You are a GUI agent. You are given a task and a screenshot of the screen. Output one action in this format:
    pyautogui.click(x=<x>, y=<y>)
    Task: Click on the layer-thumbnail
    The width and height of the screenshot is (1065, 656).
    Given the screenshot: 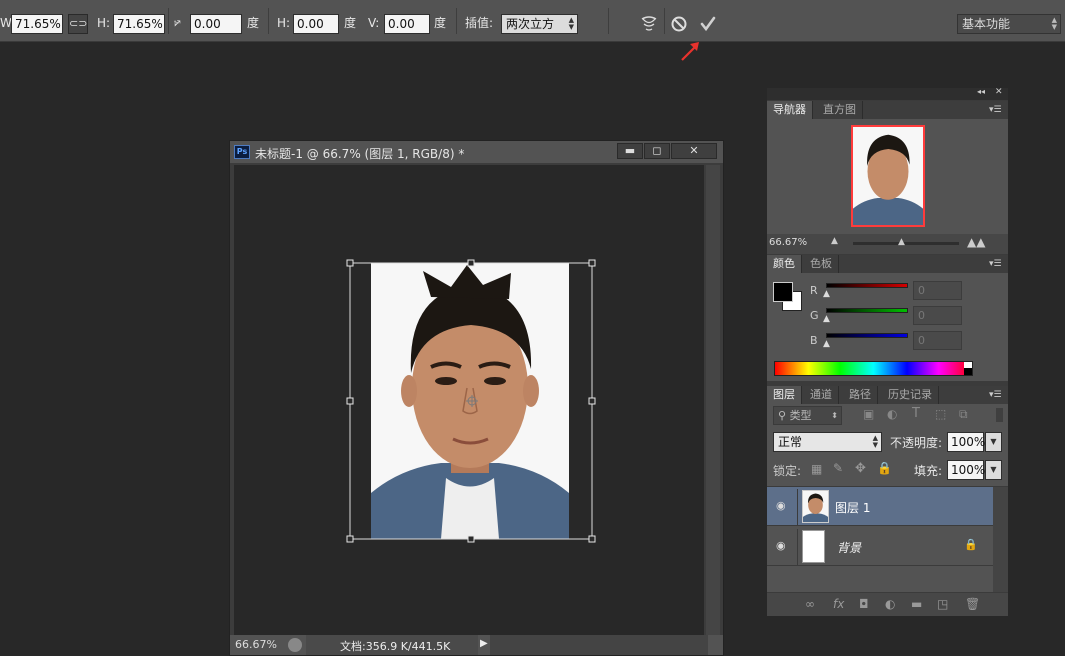 What is the action you would take?
    pyautogui.click(x=815, y=506)
    